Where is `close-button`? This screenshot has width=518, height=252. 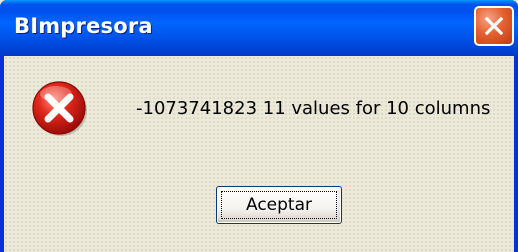
close-button is located at coordinates (494, 26).